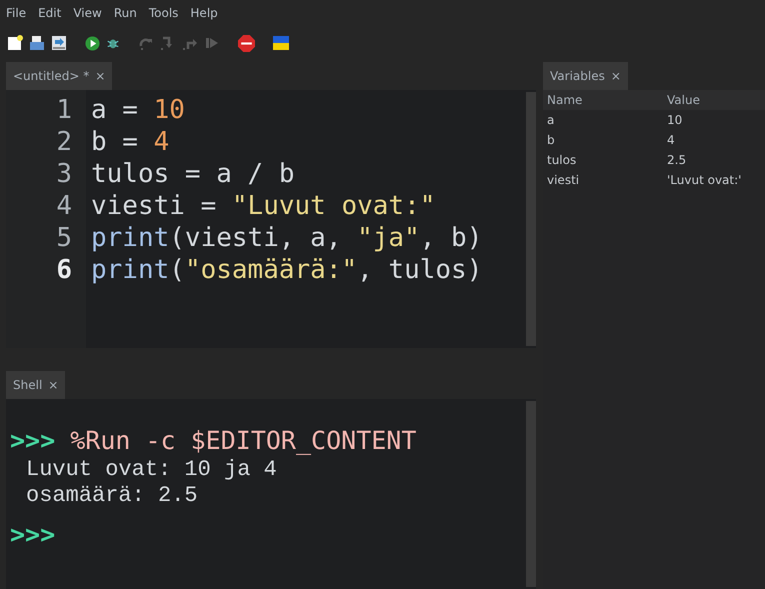  I want to click on column-header: Name, so click(565, 100).